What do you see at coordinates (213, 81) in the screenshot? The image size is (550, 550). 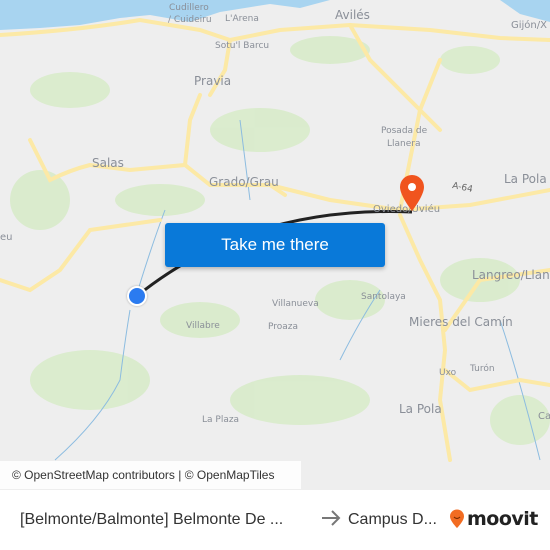 I see `map-label-pravia: Pravia` at bounding box center [213, 81].